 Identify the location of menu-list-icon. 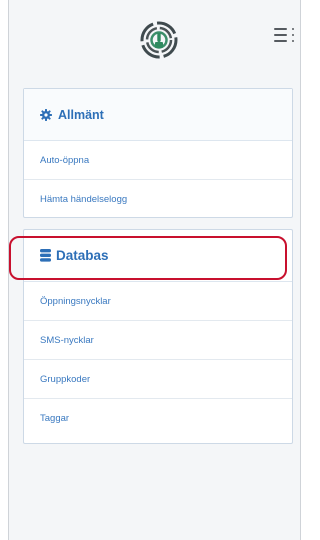
(285, 35).